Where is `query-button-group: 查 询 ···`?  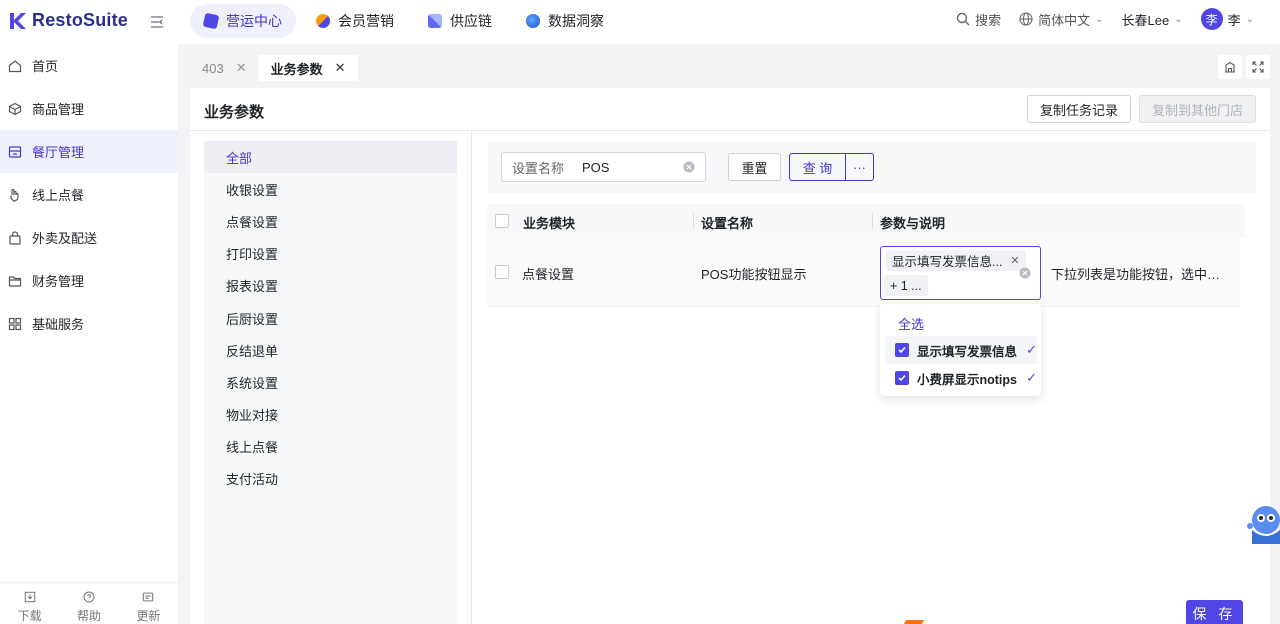
query-button-group: 查 询 ··· is located at coordinates (831, 167).